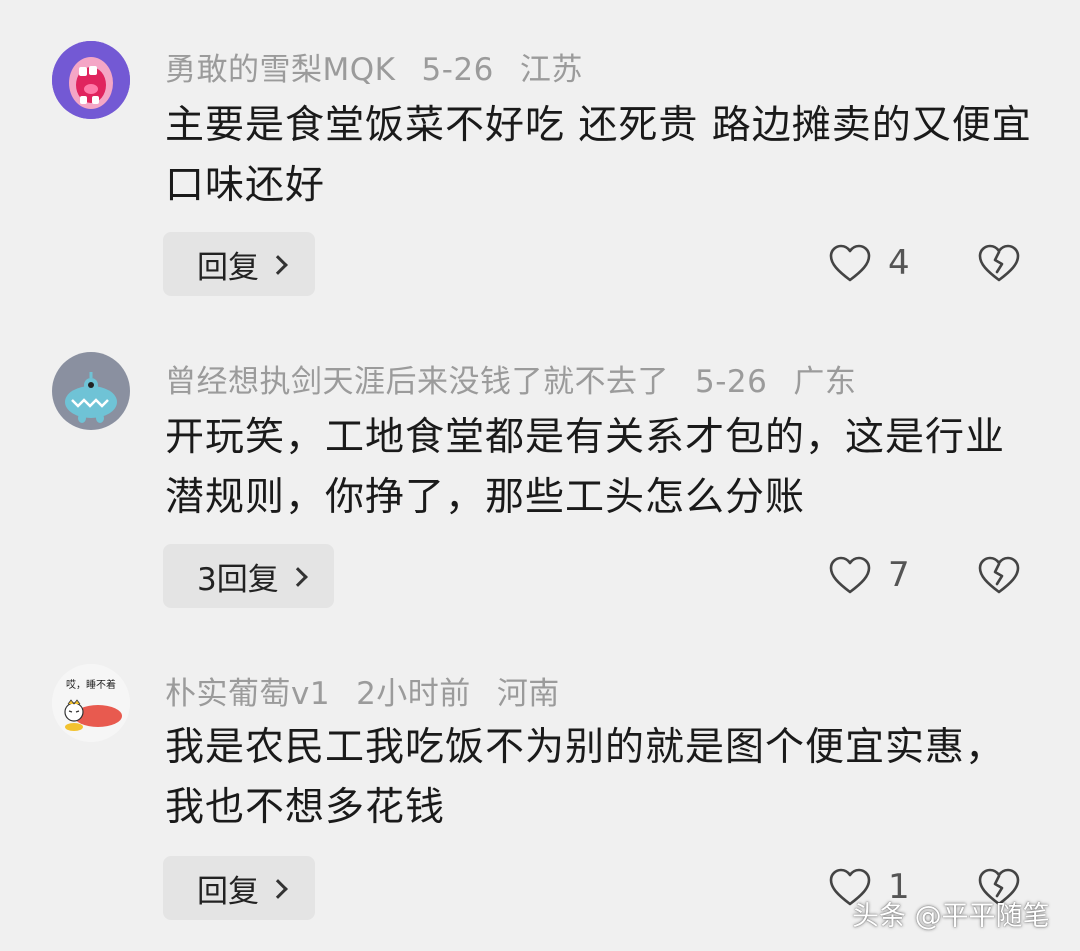 The width and height of the screenshot is (1080, 951). Describe the element at coordinates (528, 694) in the screenshot. I see `comment-location: 河南` at that location.